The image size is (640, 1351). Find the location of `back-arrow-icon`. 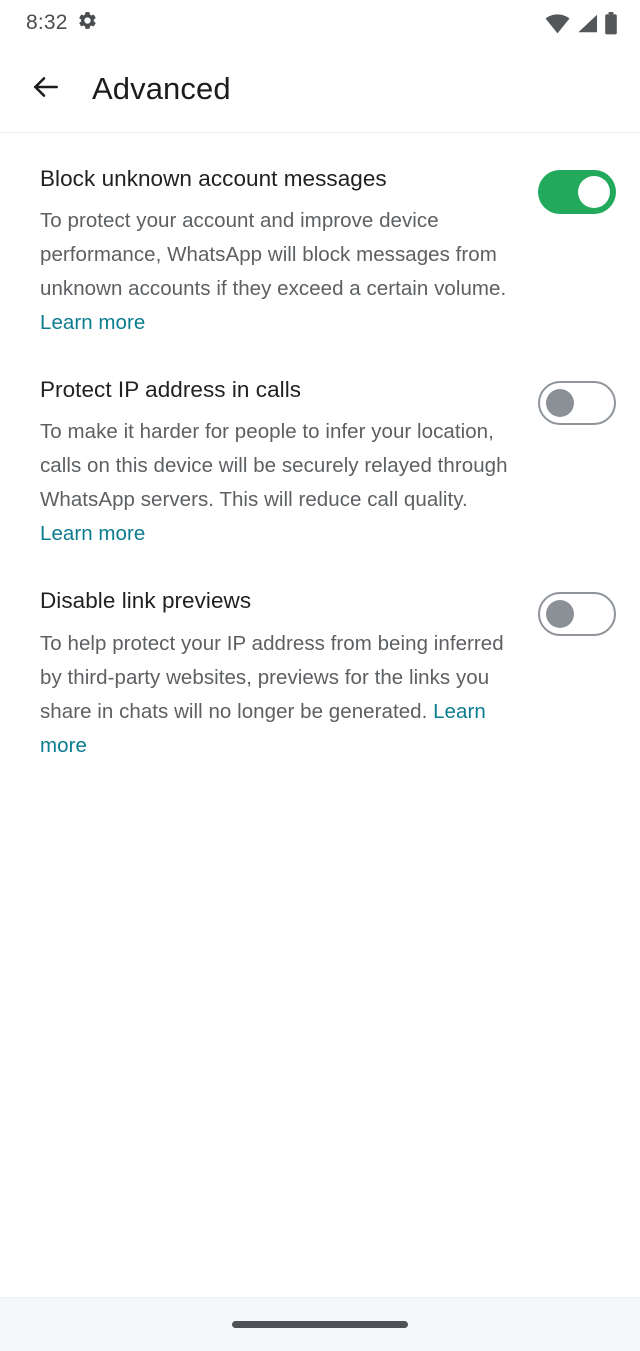

back-arrow-icon is located at coordinates (46, 89).